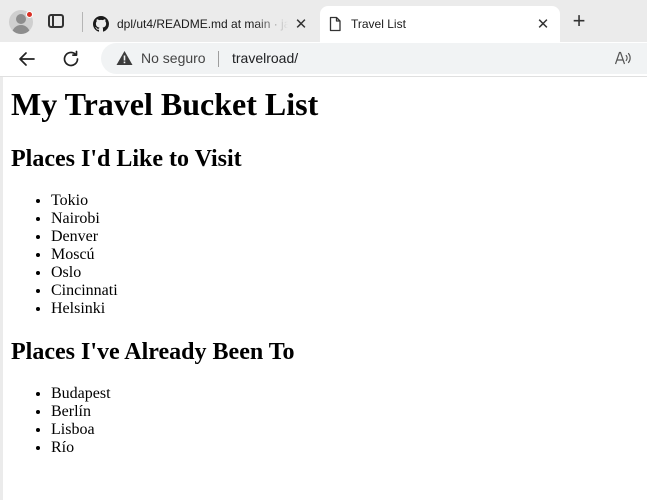 The height and width of the screenshot is (500, 647). I want to click on new-tab-button: +, so click(579, 22).